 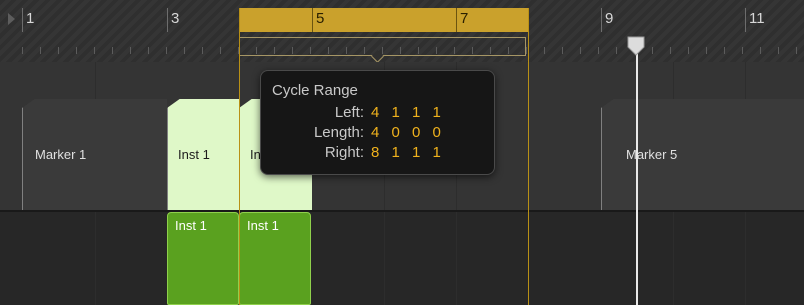 I want to click on ruler-bar-number: 1, so click(x=30, y=18).